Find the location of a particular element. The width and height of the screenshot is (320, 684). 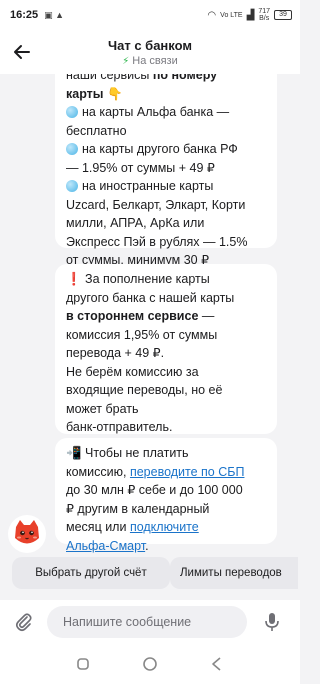

message-text: до 30 млн ₽ себе и до 100 000 is located at coordinates (154, 490).